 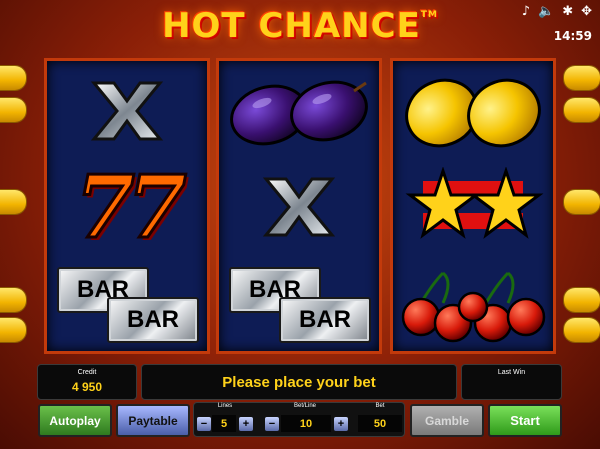 I want to click on clock: 14:59, so click(x=572, y=36).